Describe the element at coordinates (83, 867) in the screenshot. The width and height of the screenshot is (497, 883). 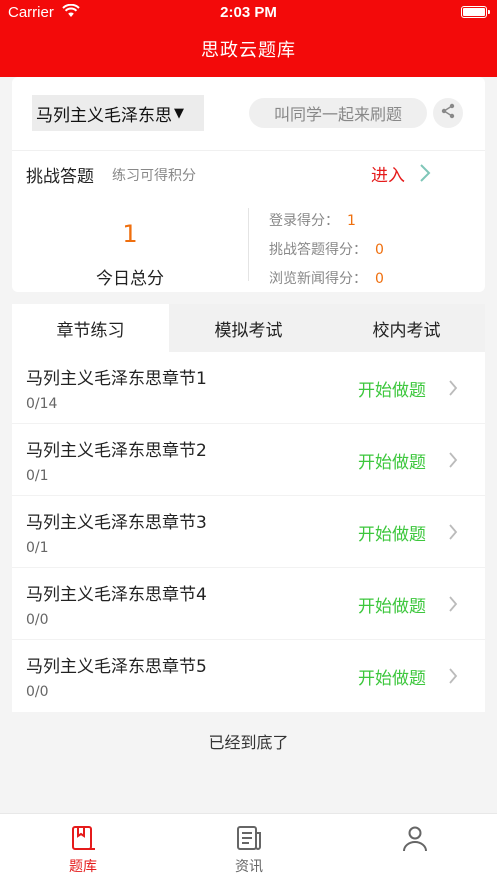
I see `tabbar-label: 题库` at that location.